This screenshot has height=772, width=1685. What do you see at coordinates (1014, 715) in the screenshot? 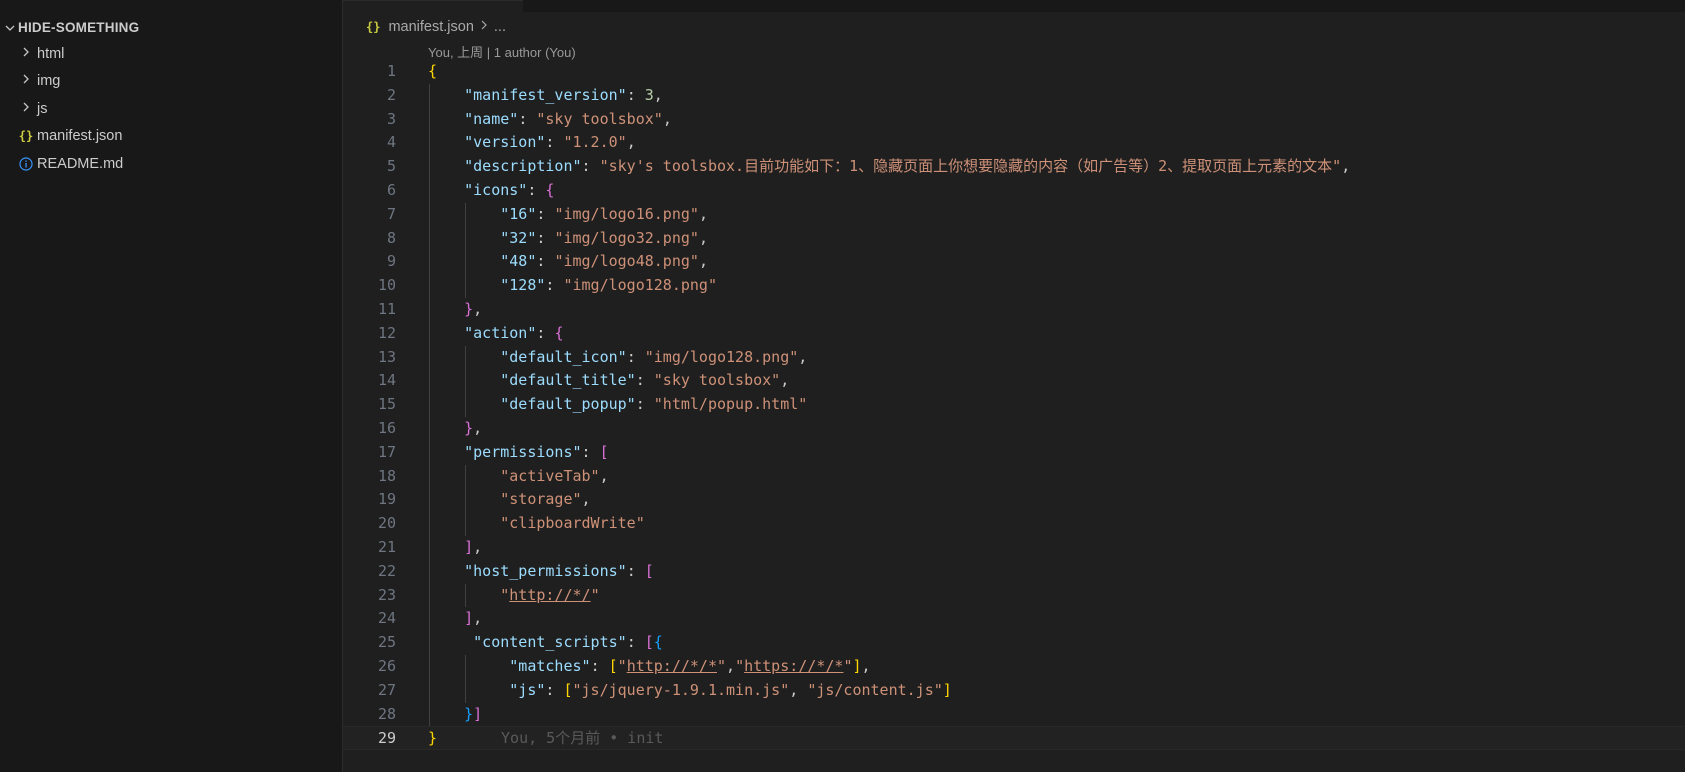
I see `code-line: 28 }]` at bounding box center [1014, 715].